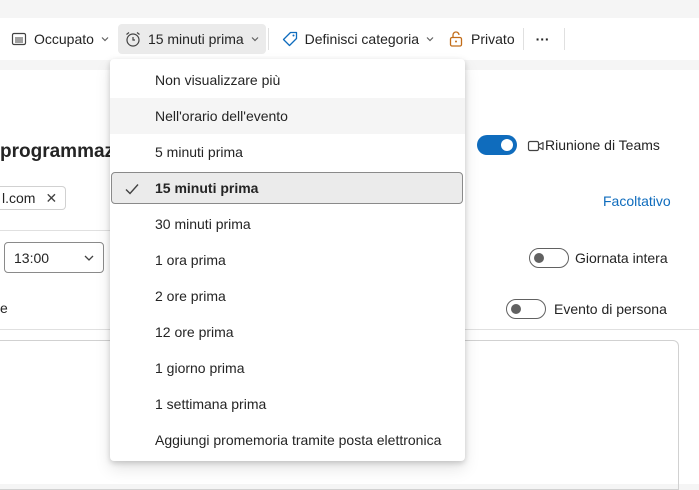  I want to click on reminder-option: 5 minuti prima, so click(287, 152).